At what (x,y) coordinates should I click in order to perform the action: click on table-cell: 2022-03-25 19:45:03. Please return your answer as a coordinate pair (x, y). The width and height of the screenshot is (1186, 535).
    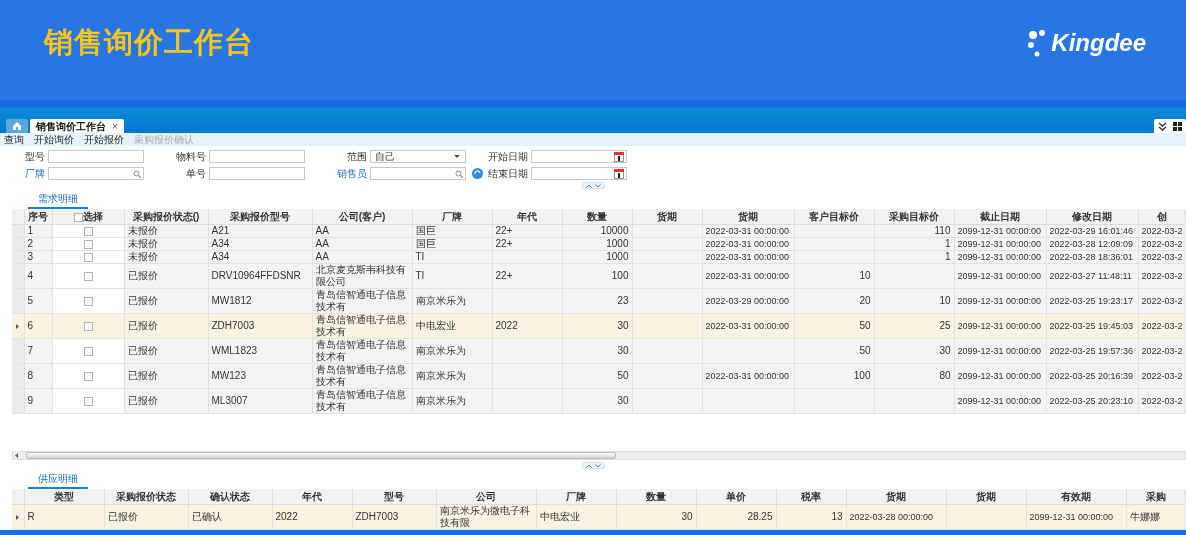
    Looking at the image, I should click on (1092, 326).